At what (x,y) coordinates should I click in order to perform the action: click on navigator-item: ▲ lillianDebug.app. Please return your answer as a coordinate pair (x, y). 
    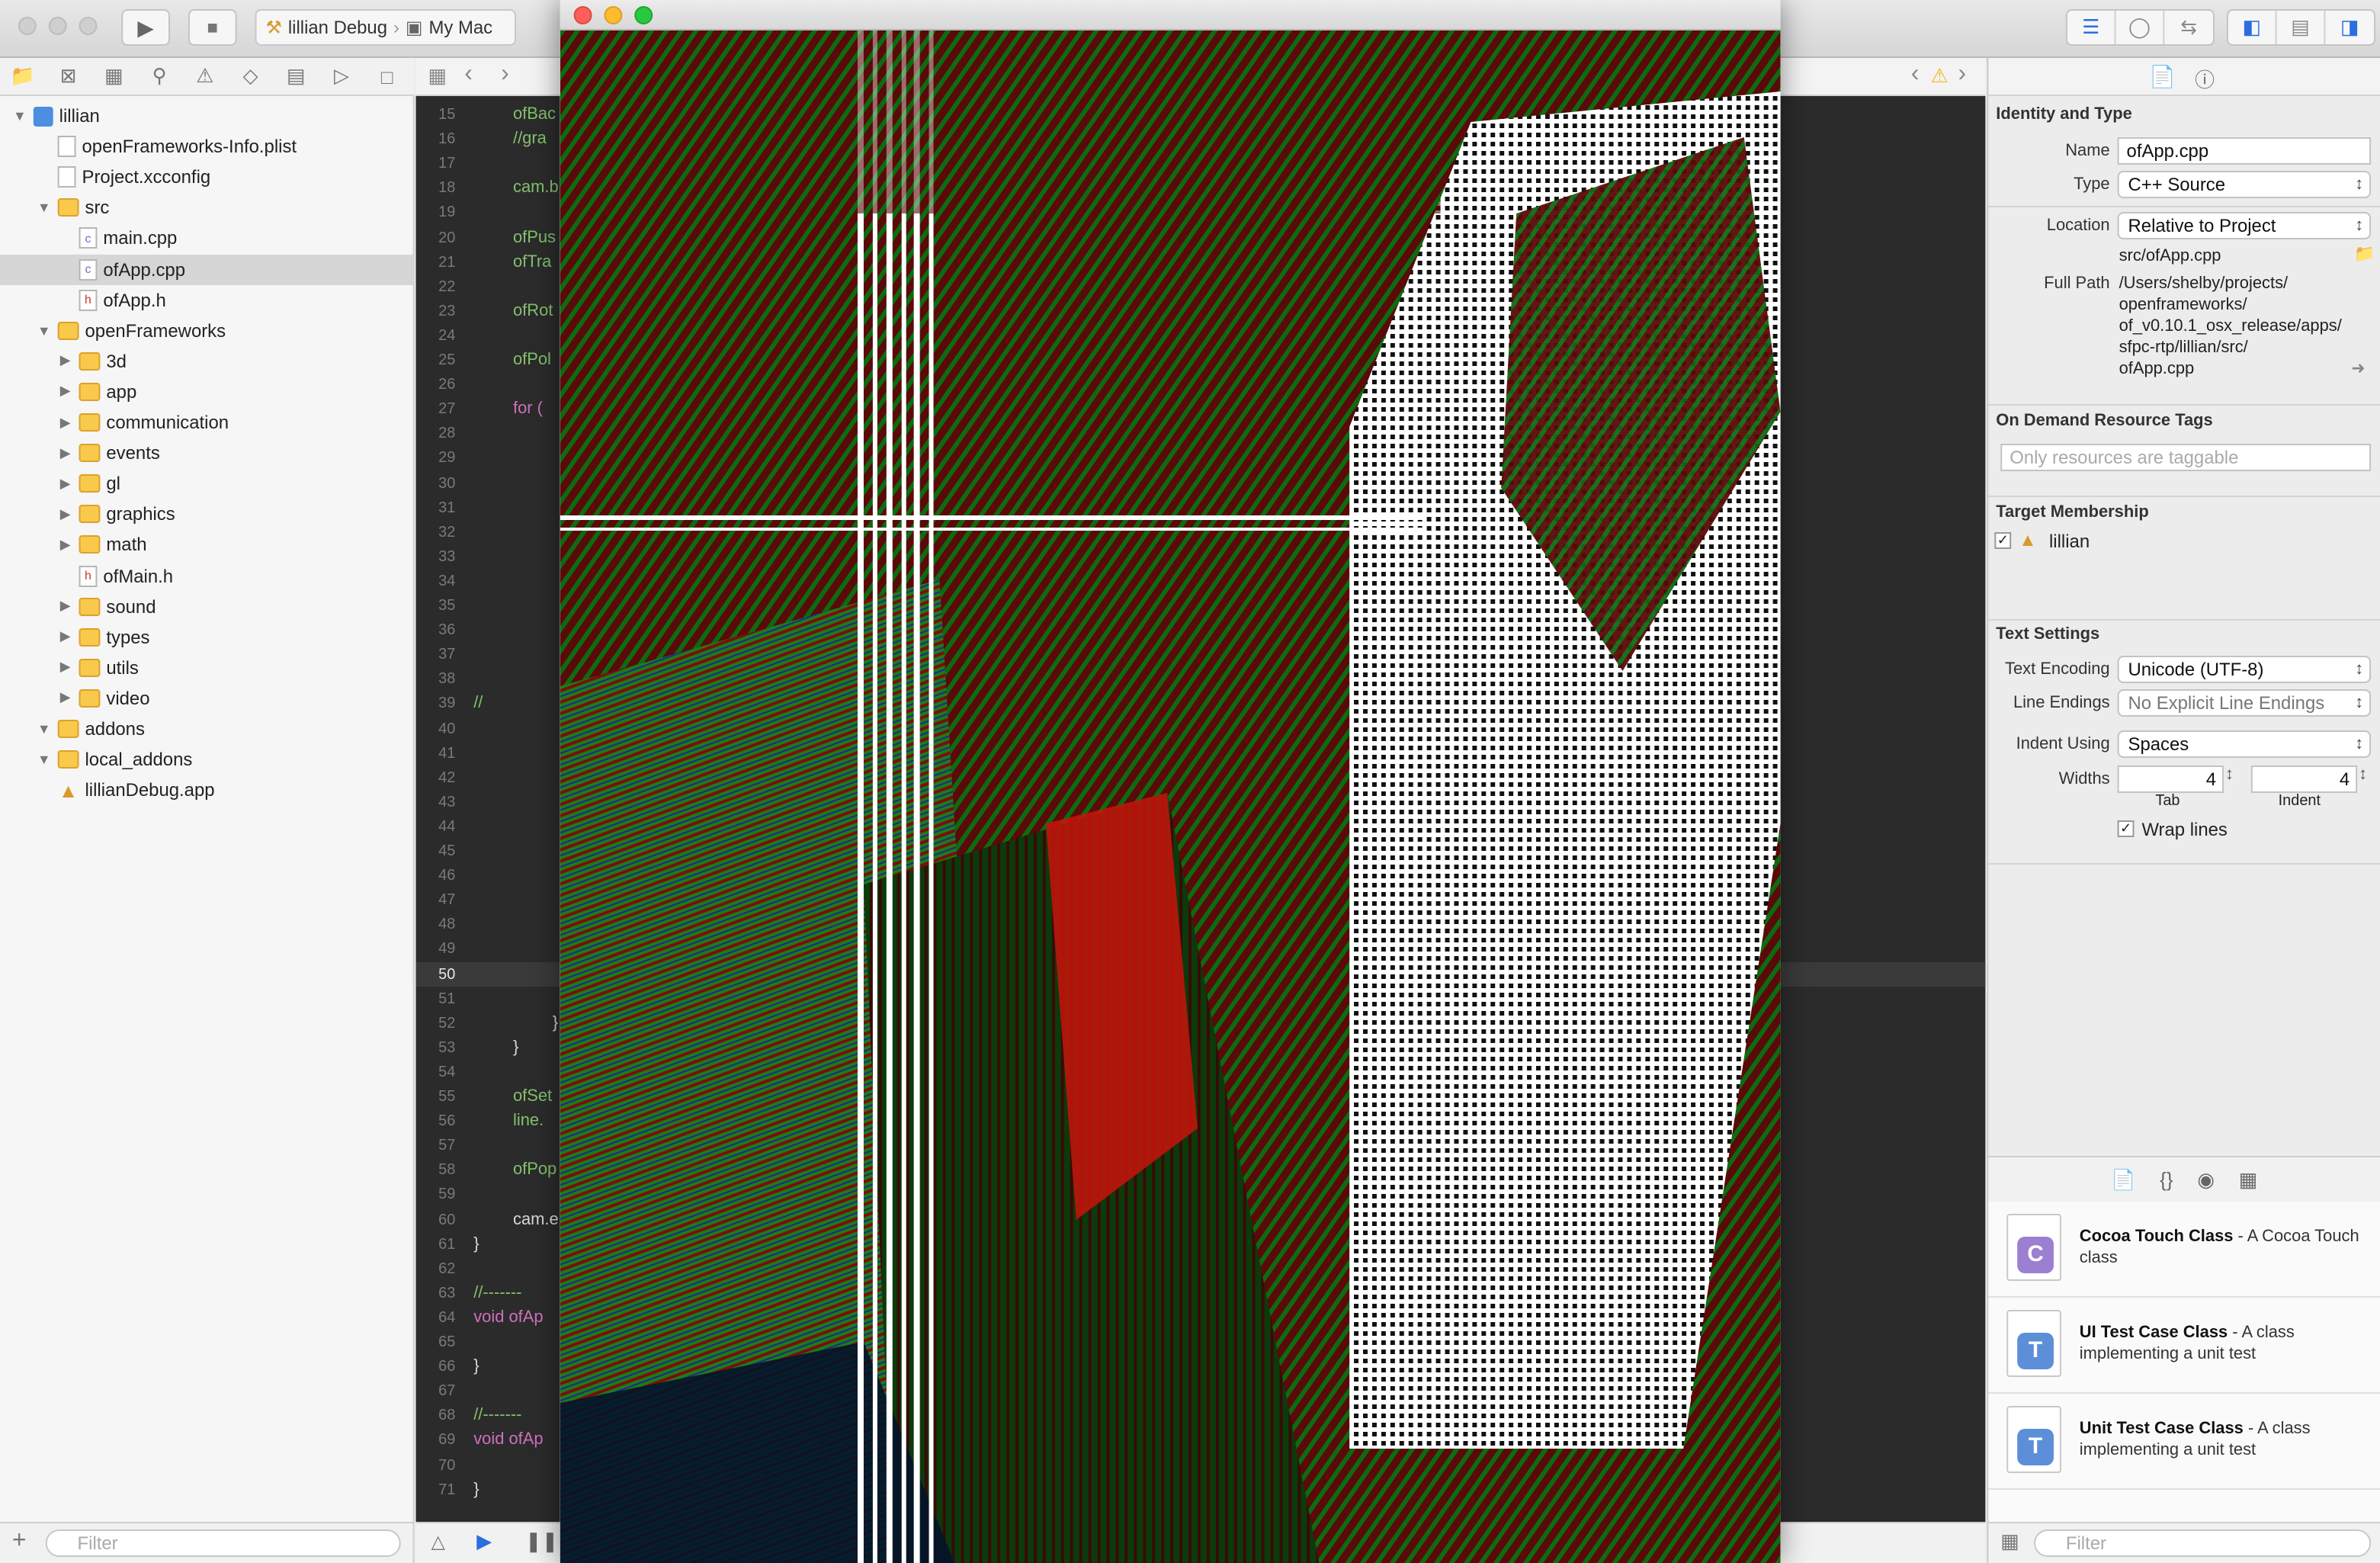
    Looking at the image, I should click on (206, 790).